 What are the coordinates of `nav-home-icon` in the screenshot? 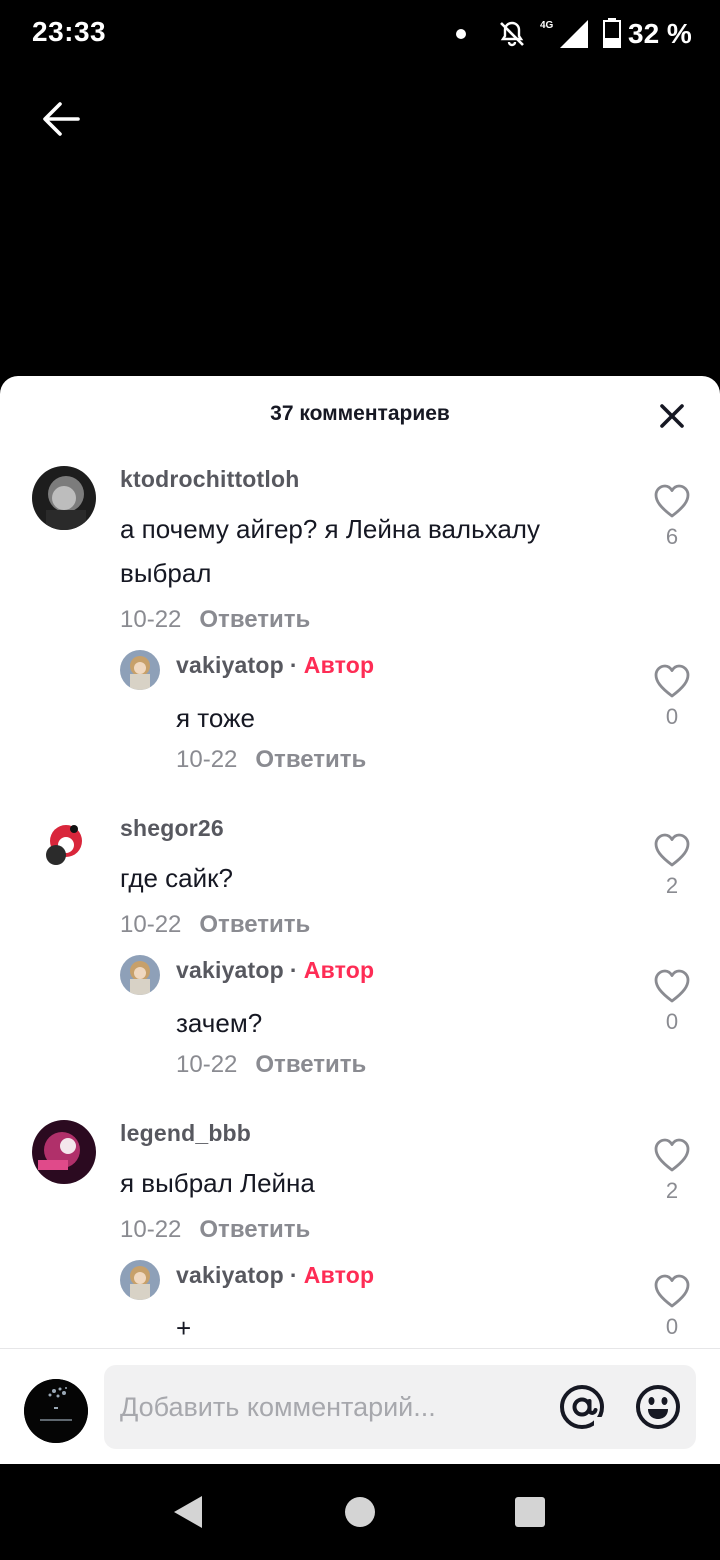 It's located at (360, 1512).